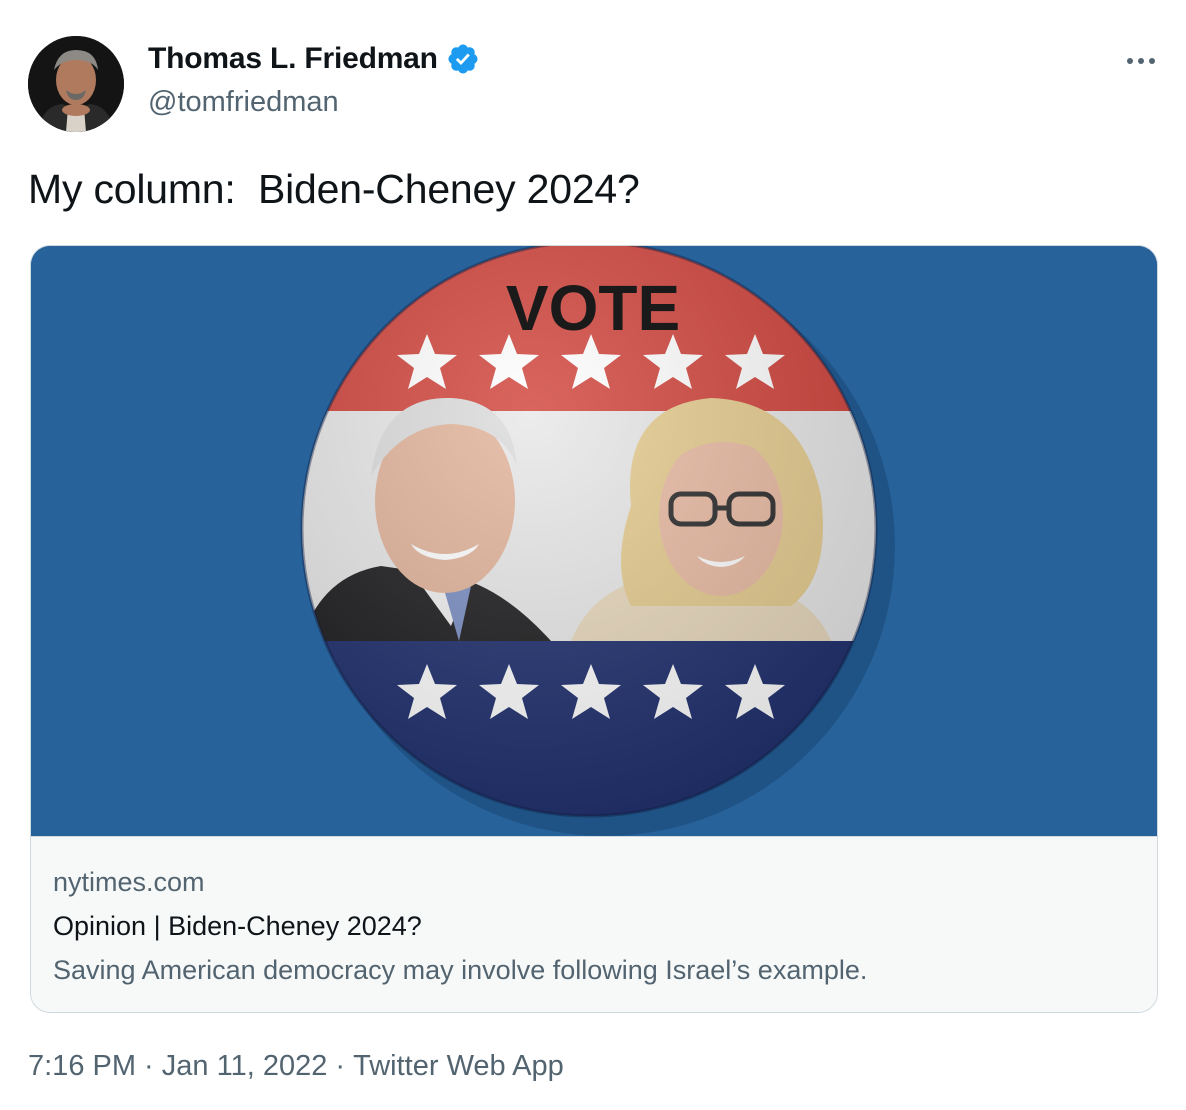 Image resolution: width=1186 pixels, height=1110 pixels. What do you see at coordinates (82, 1066) in the screenshot?
I see `tweet-time: 7:16 PM` at bounding box center [82, 1066].